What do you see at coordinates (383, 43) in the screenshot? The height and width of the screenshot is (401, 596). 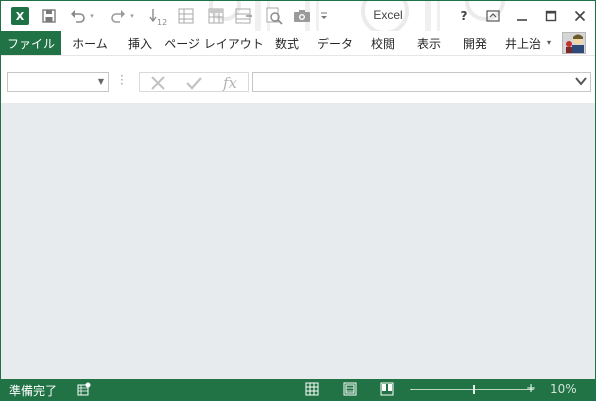 I see `tab-review: 校閲` at bounding box center [383, 43].